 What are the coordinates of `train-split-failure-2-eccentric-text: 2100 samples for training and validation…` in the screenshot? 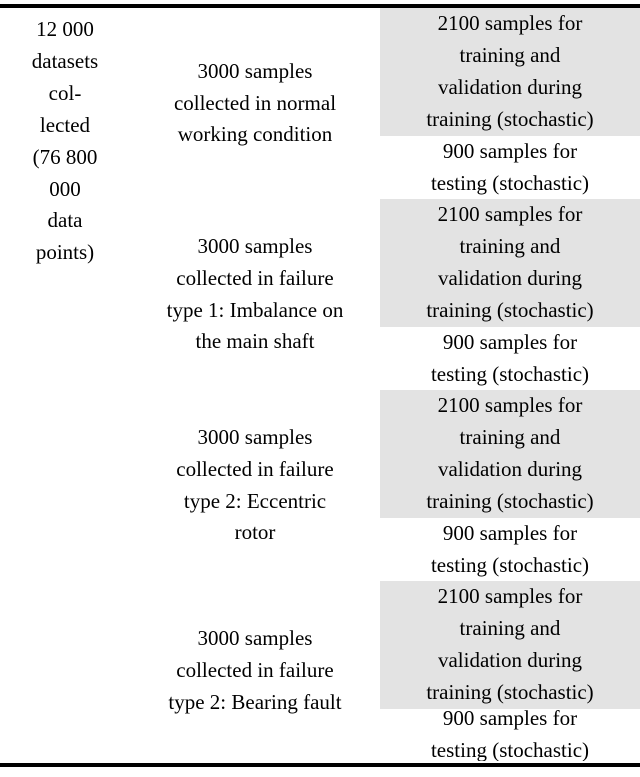 It's located at (510, 453).